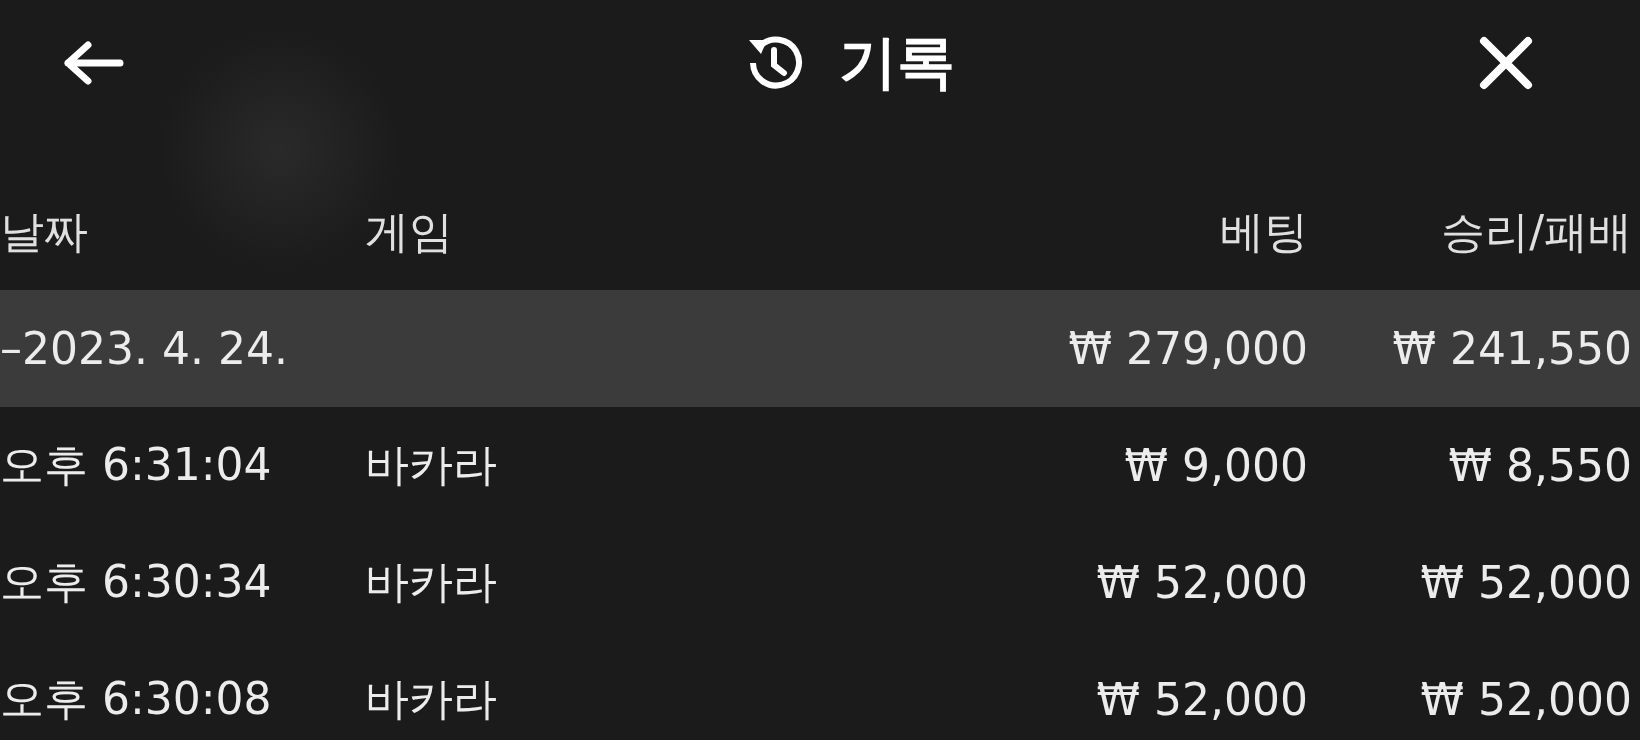 Image resolution: width=1640 pixels, height=740 pixels. I want to click on column-header: 날짜, so click(44, 232).